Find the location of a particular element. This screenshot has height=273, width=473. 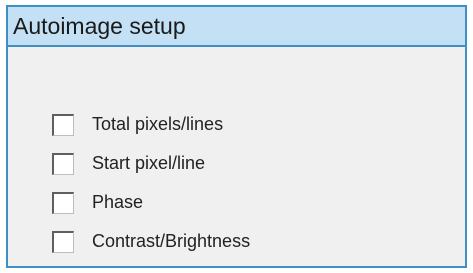

panel-title: Autoimage setup is located at coordinates (99, 25).